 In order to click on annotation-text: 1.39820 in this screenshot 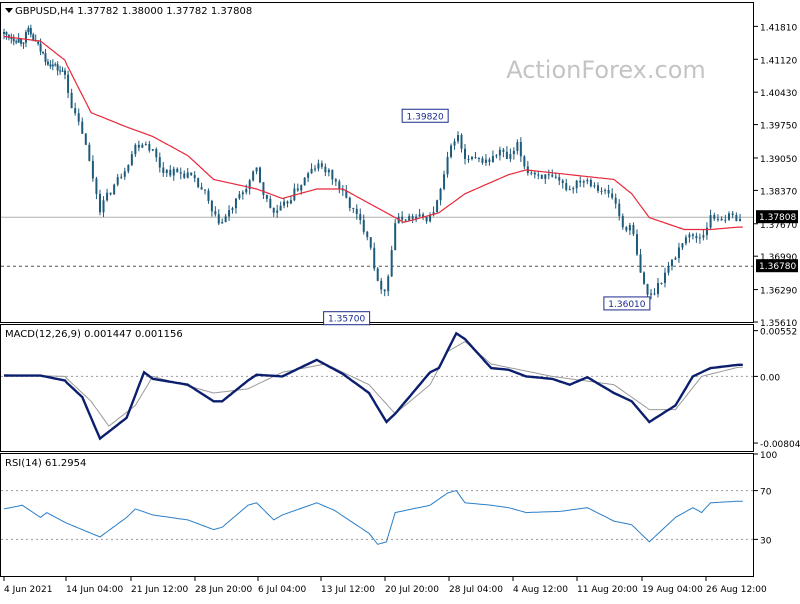, I will do `click(425, 117)`.